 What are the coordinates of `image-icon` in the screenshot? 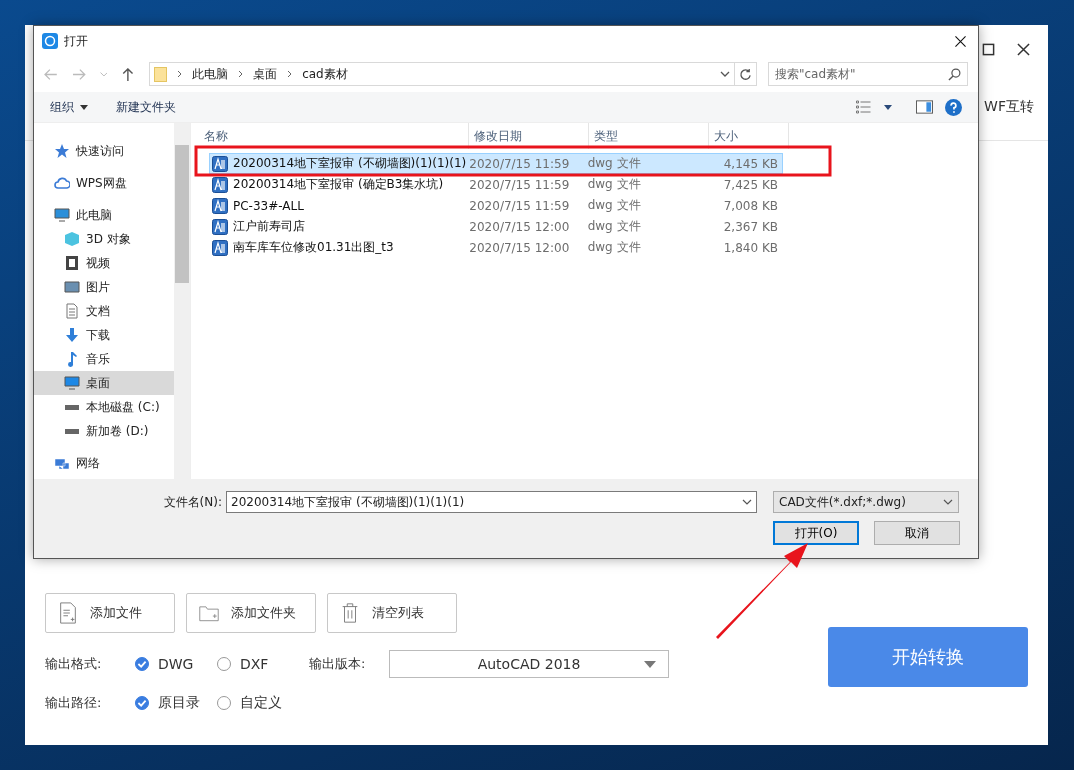 It's located at (72, 287).